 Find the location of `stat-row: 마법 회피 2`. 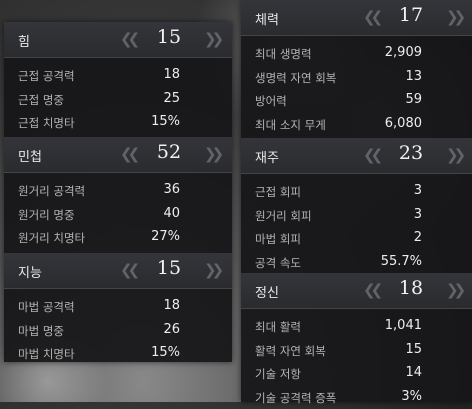

stat-row: 마법 회피 2 is located at coordinates (356, 239).